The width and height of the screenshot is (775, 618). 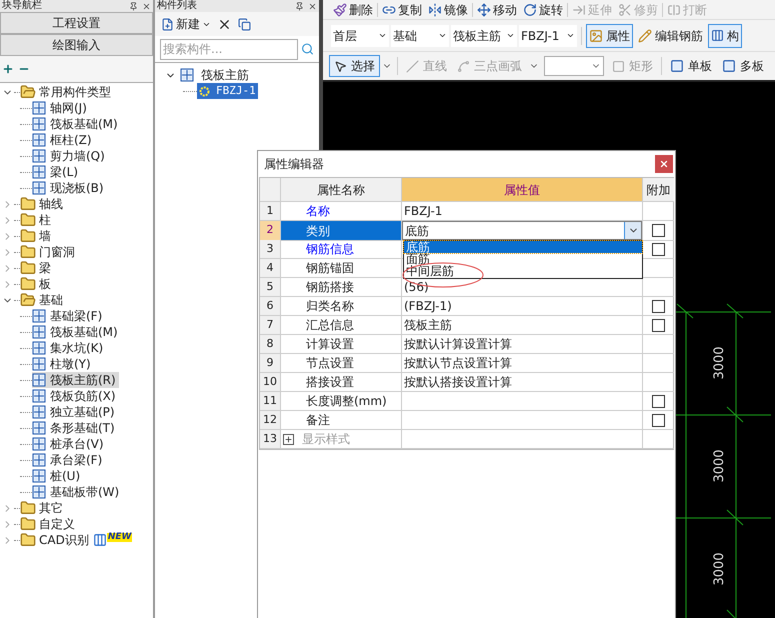 I want to click on property-name: 名称, so click(x=318, y=211).